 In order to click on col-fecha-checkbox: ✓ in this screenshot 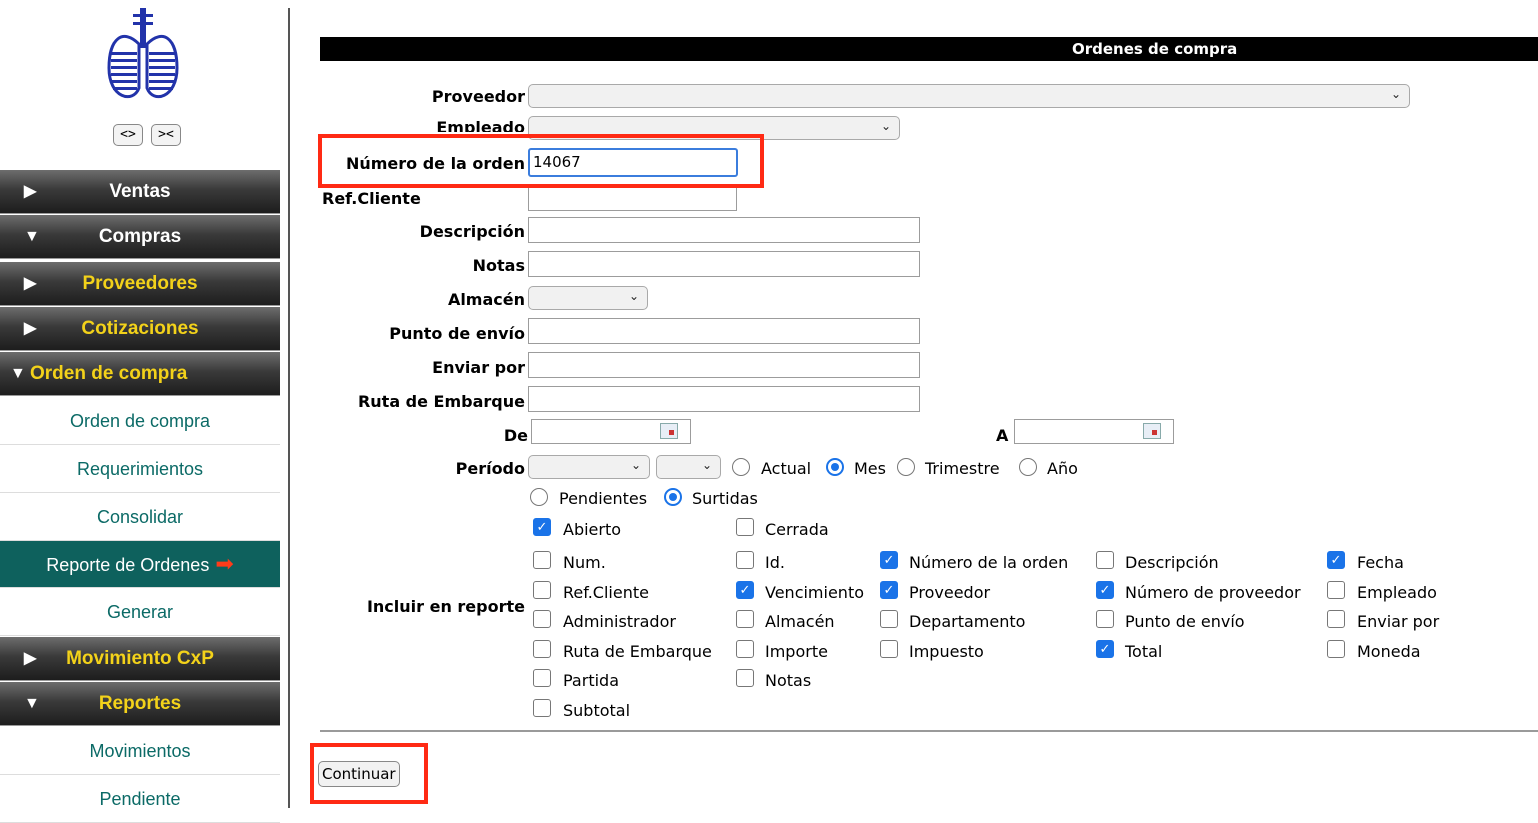, I will do `click(1336, 560)`.